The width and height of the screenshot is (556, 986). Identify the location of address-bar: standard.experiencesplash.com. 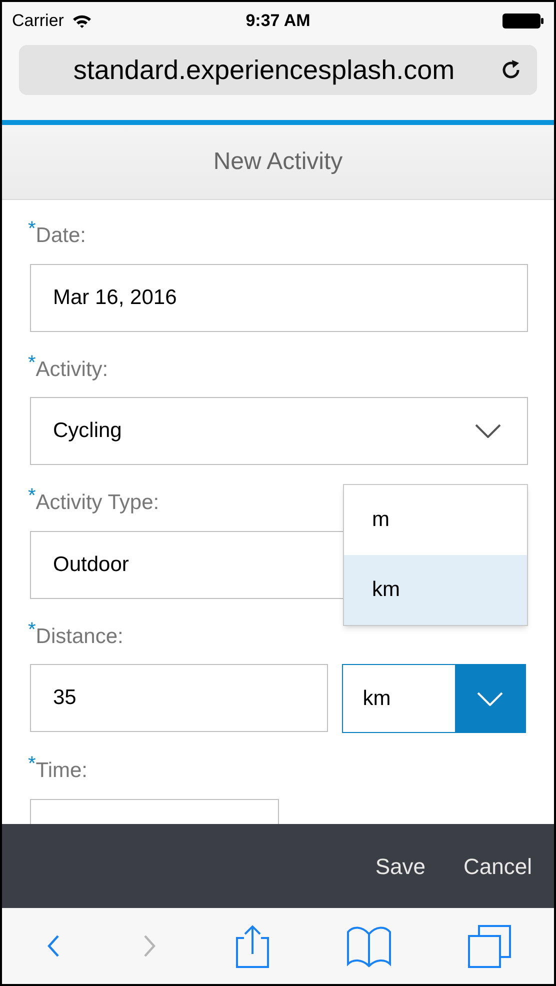
(278, 70).